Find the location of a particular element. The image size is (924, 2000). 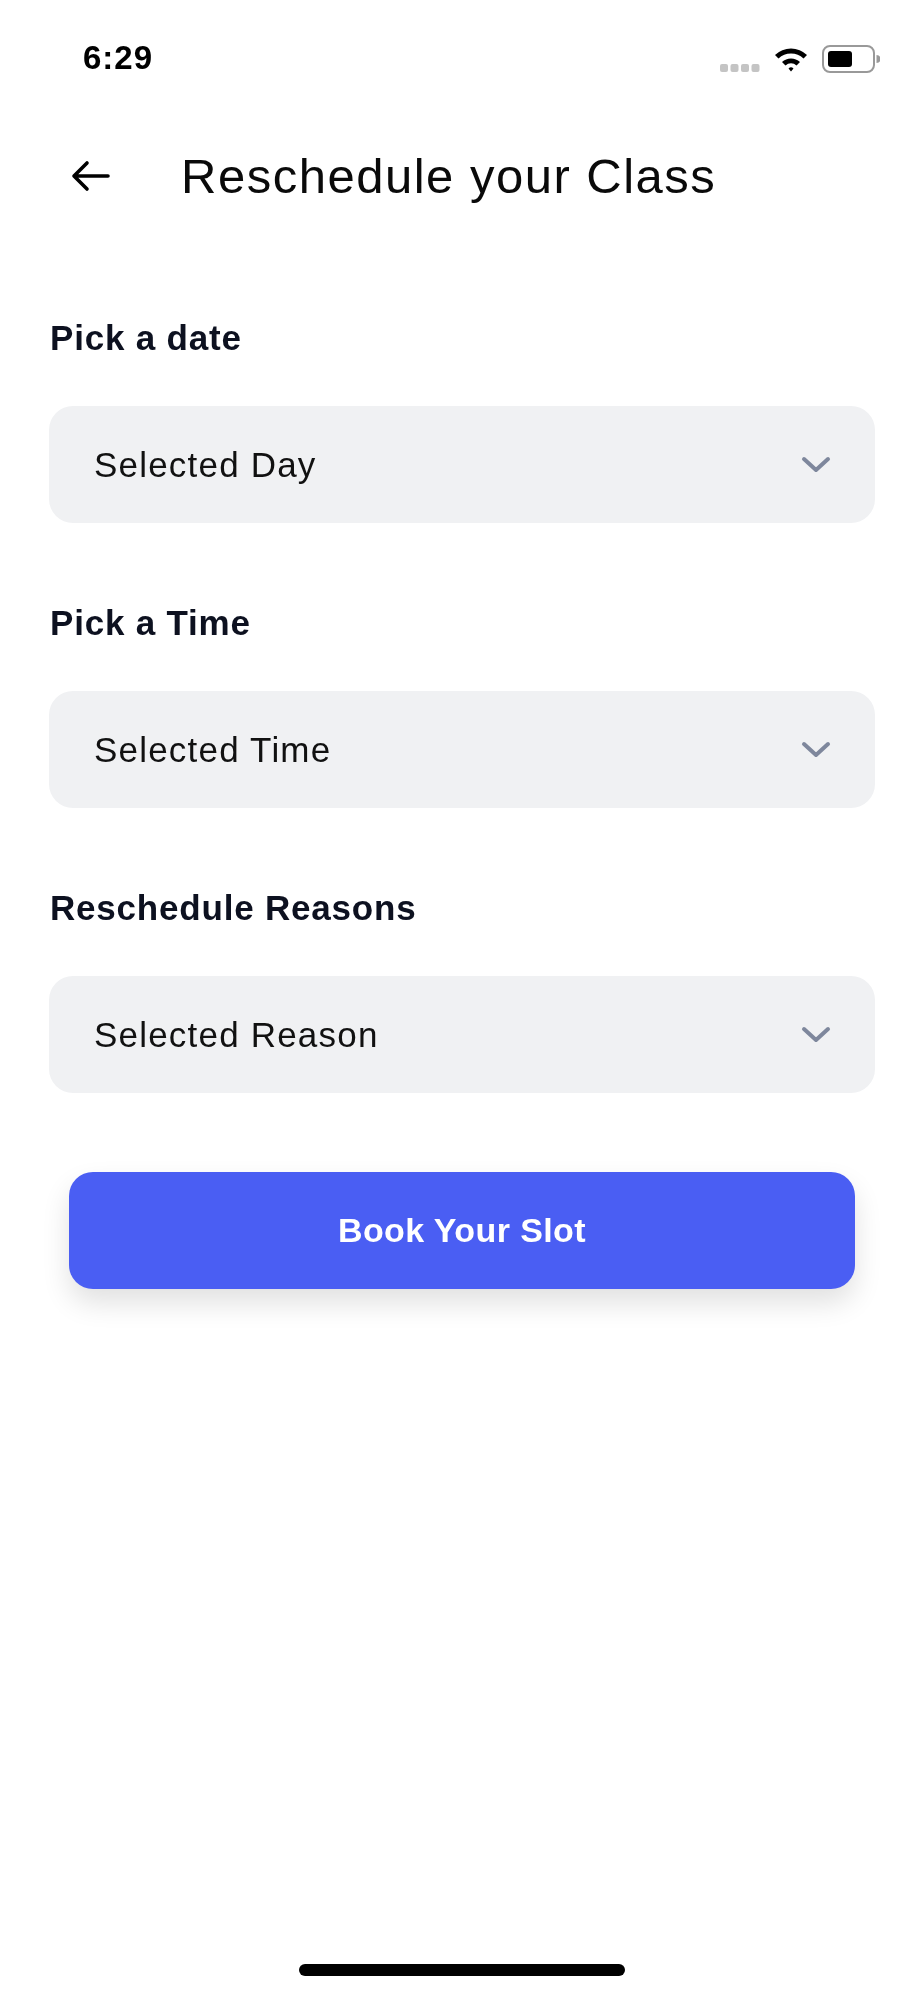

back-button is located at coordinates (90, 176).